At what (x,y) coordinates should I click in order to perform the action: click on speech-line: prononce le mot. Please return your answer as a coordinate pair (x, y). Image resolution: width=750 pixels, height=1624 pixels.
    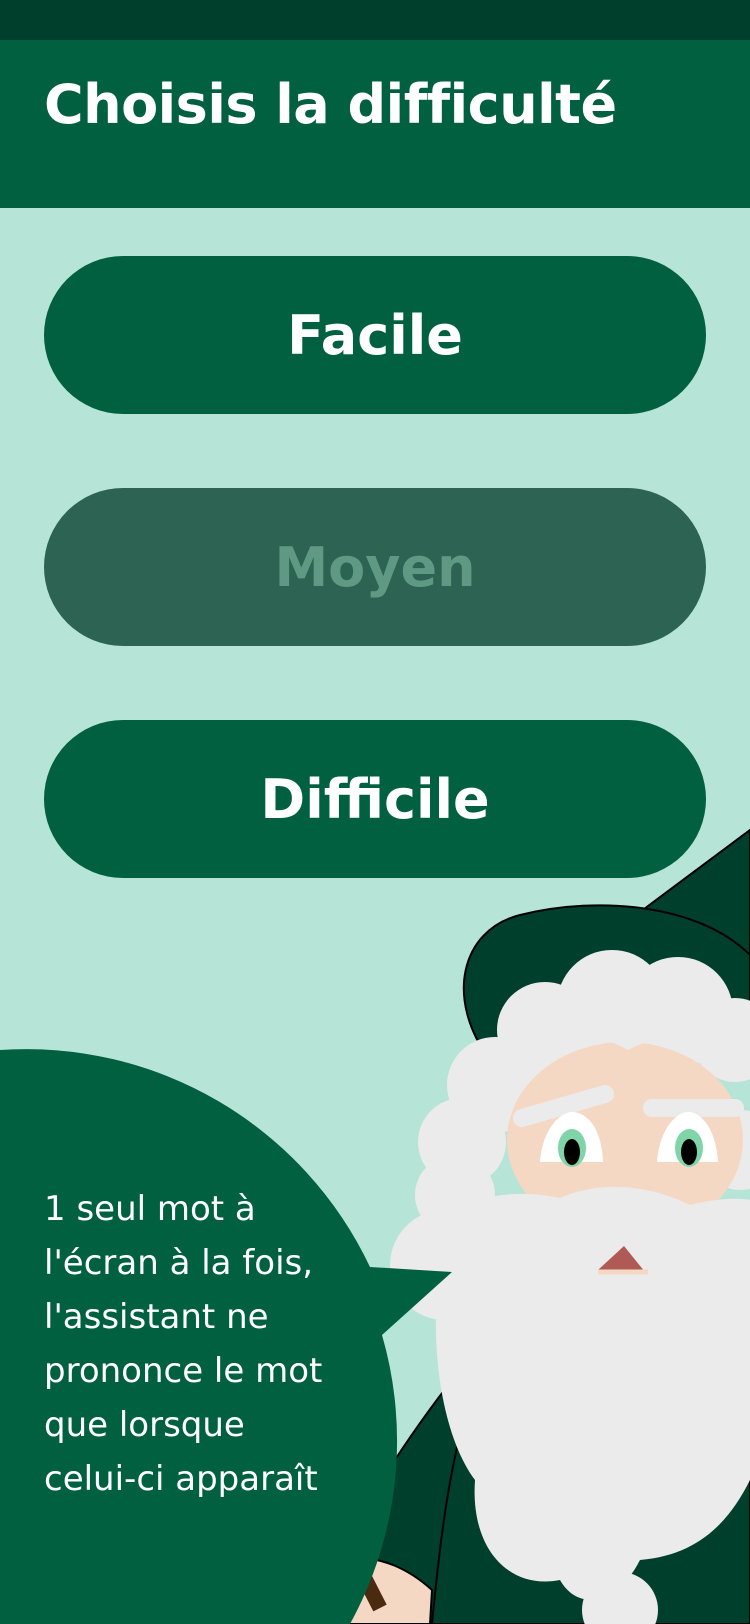
    Looking at the image, I should click on (183, 1371).